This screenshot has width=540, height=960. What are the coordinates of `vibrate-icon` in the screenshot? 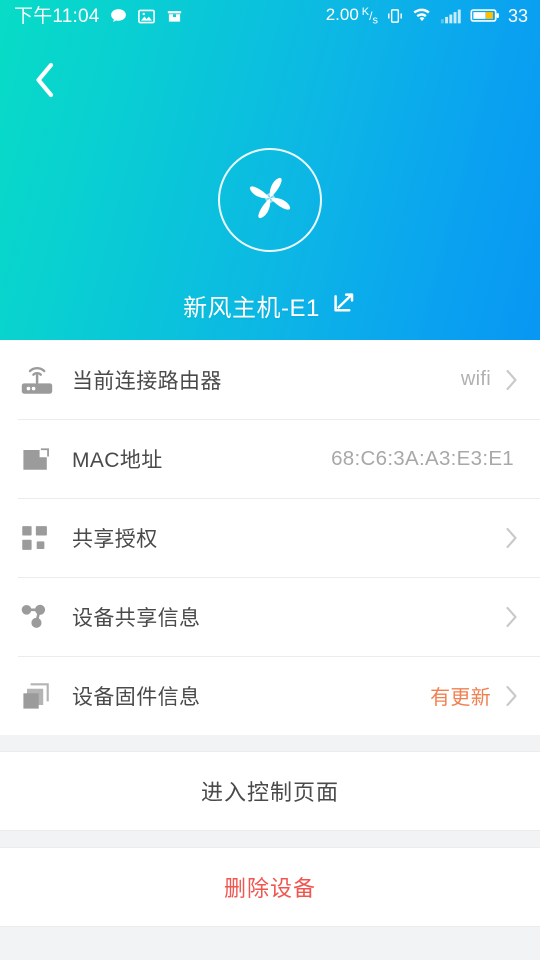 It's located at (395, 16).